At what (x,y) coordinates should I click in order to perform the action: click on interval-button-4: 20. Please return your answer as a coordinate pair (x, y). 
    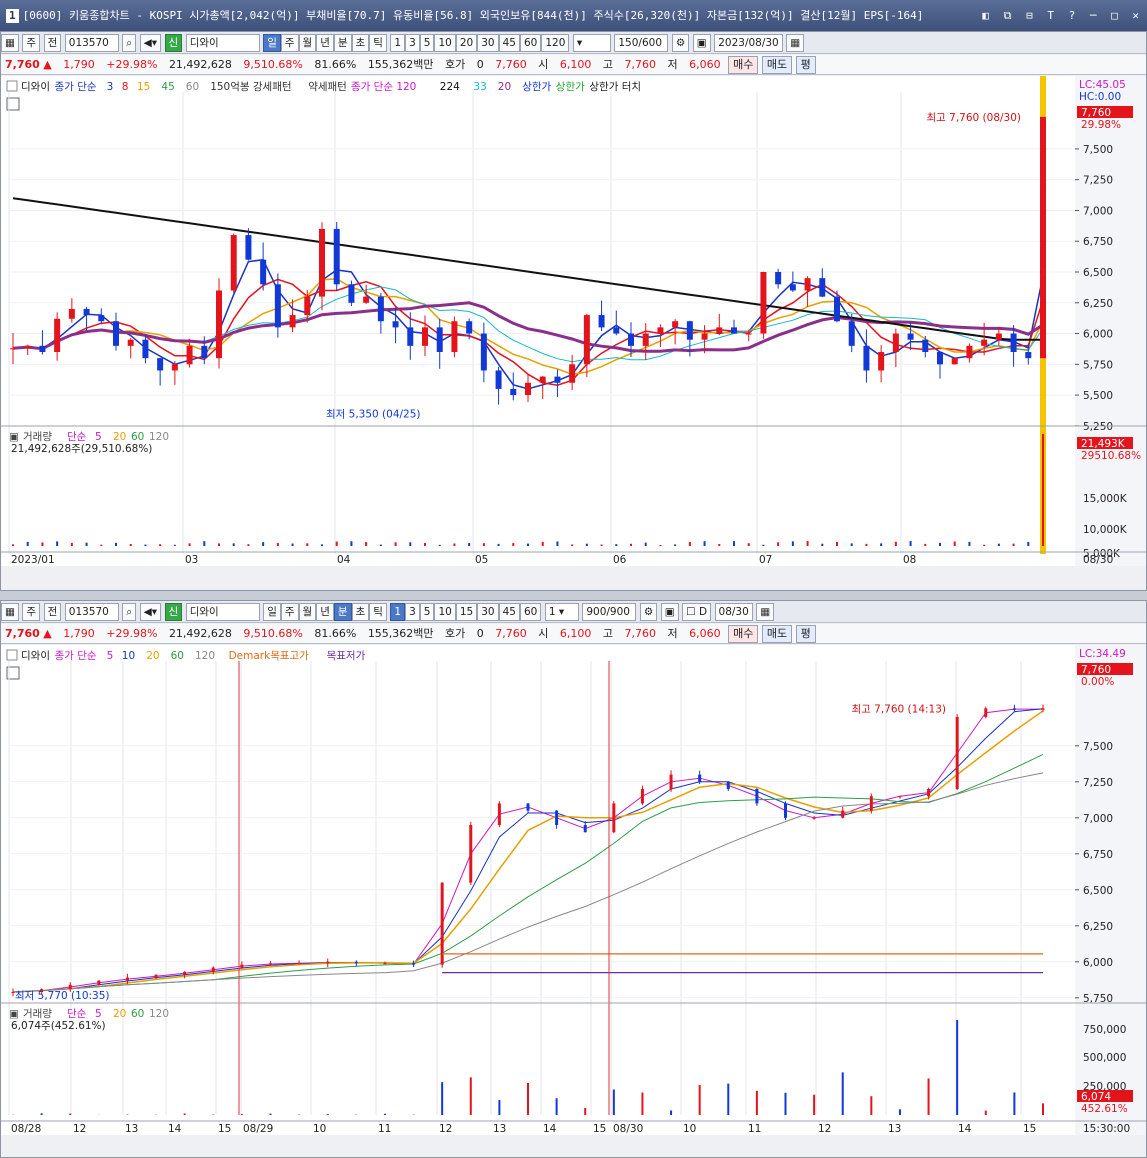
    Looking at the image, I should click on (466, 43).